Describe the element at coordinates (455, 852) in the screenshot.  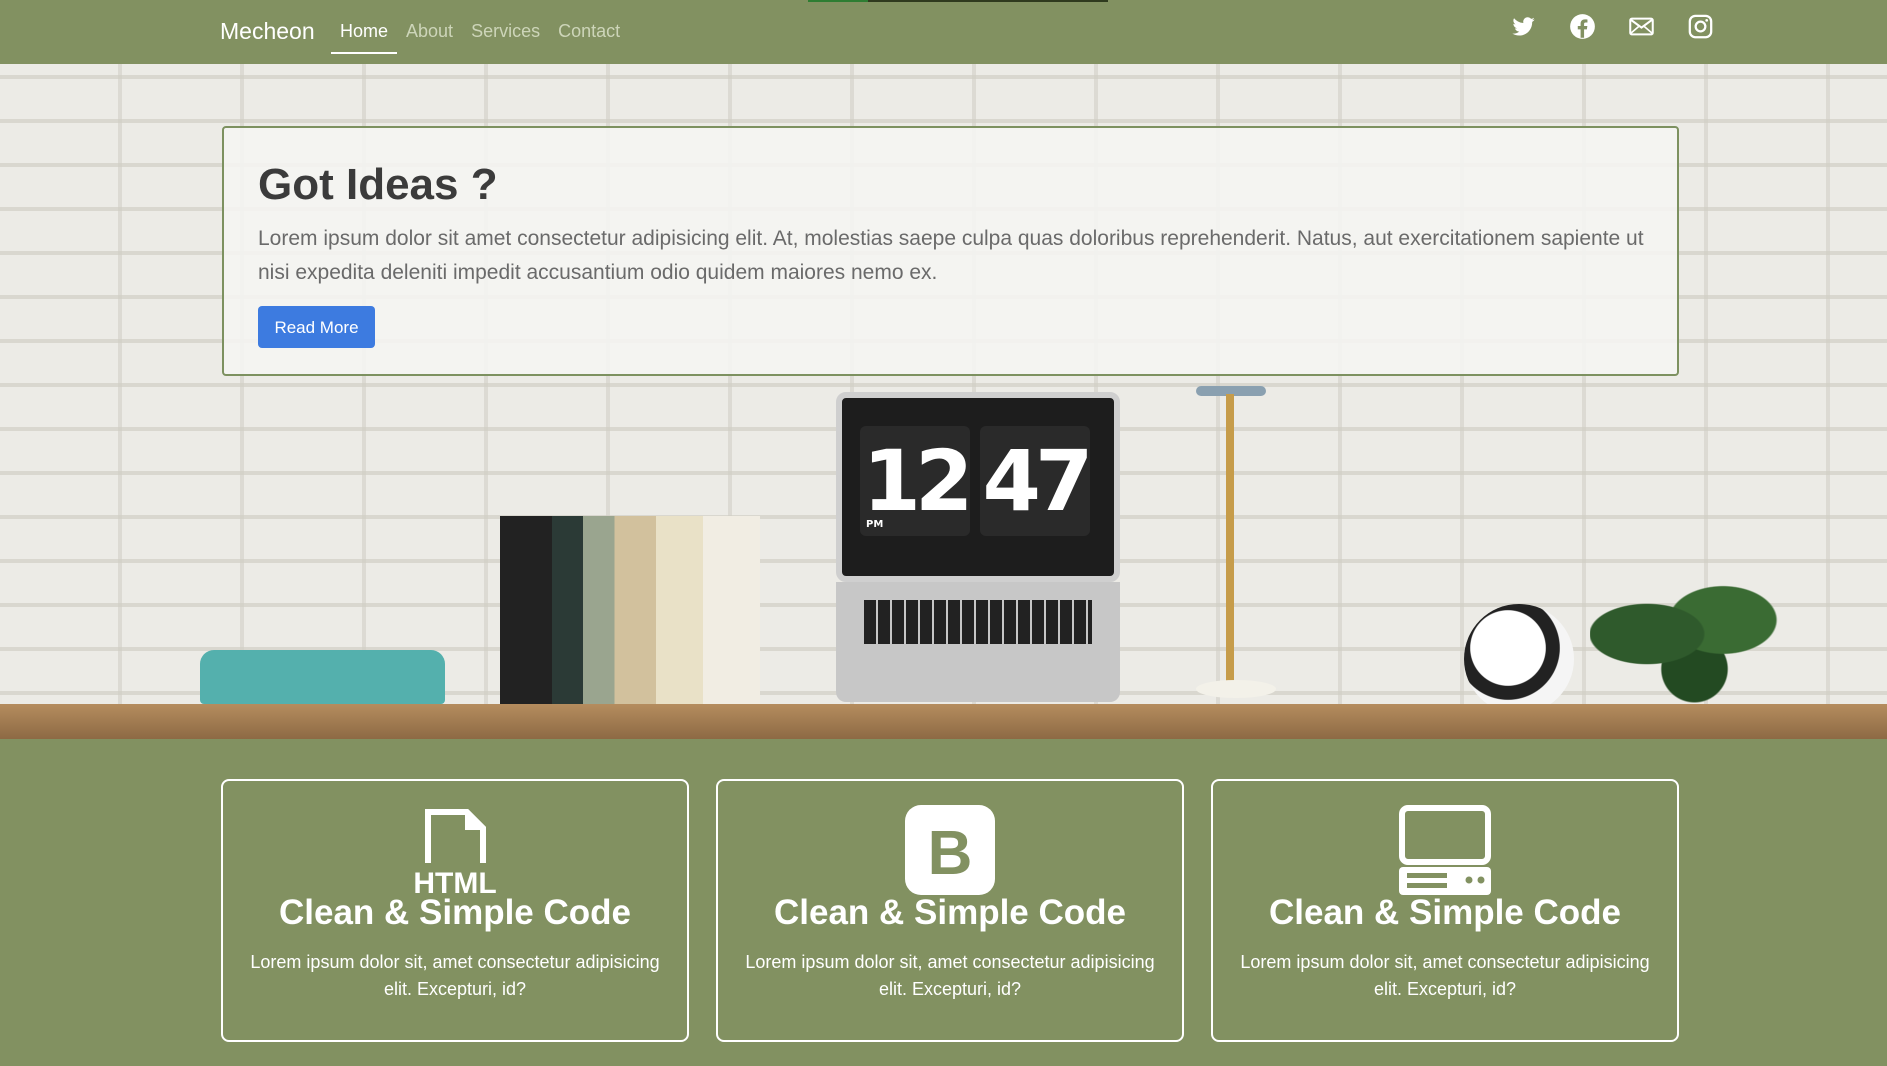
I see `html-file-icon: HTML` at that location.